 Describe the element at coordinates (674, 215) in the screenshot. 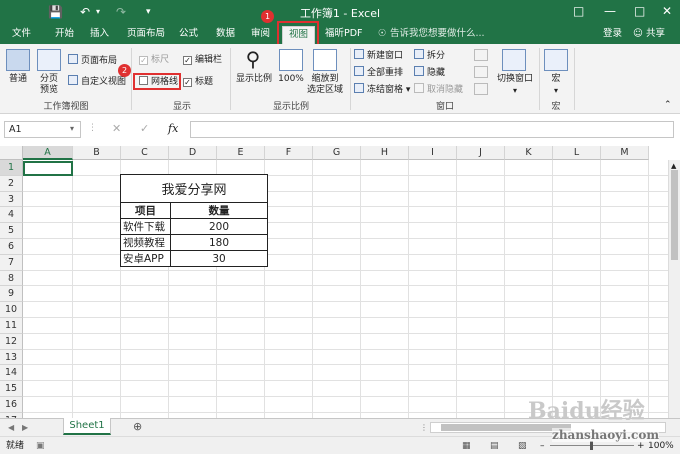

I see `scroll-thumb` at that location.